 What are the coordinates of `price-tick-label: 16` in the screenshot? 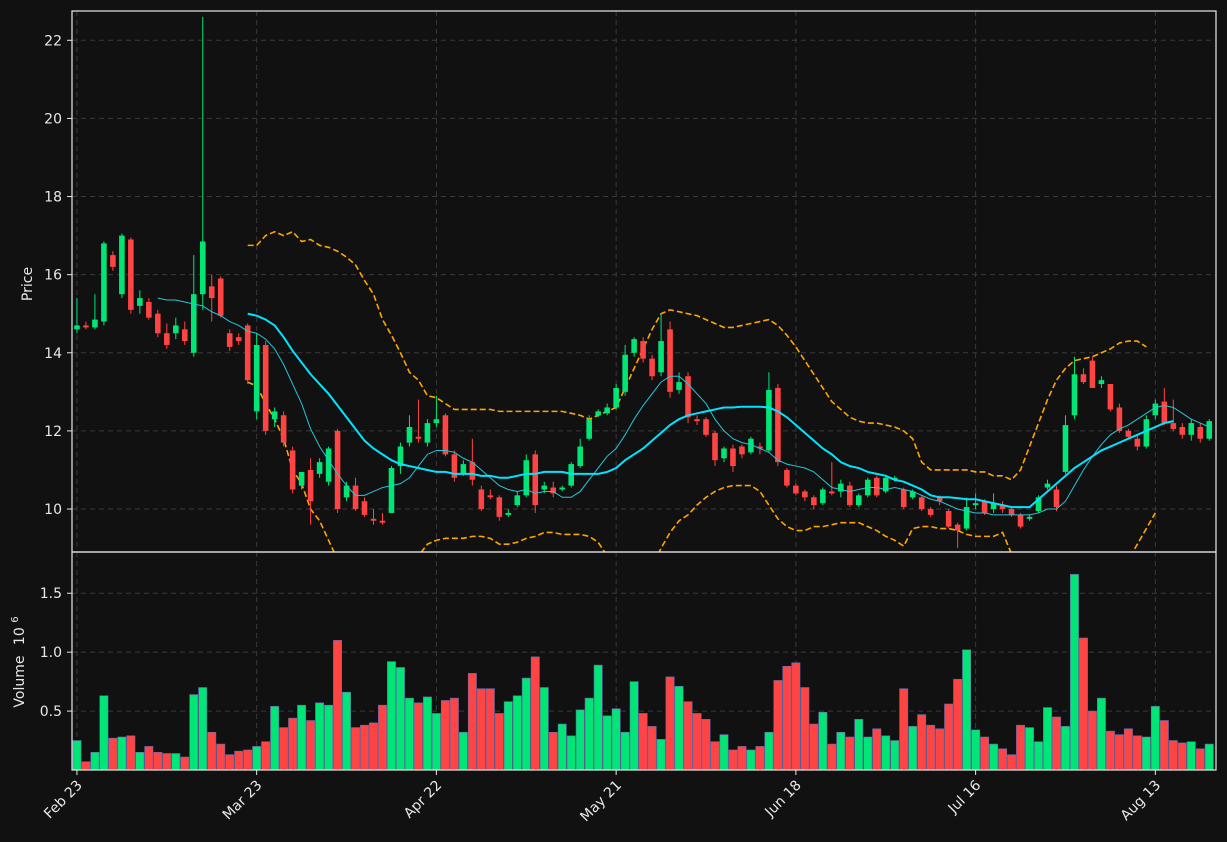 It's located at (53, 276).